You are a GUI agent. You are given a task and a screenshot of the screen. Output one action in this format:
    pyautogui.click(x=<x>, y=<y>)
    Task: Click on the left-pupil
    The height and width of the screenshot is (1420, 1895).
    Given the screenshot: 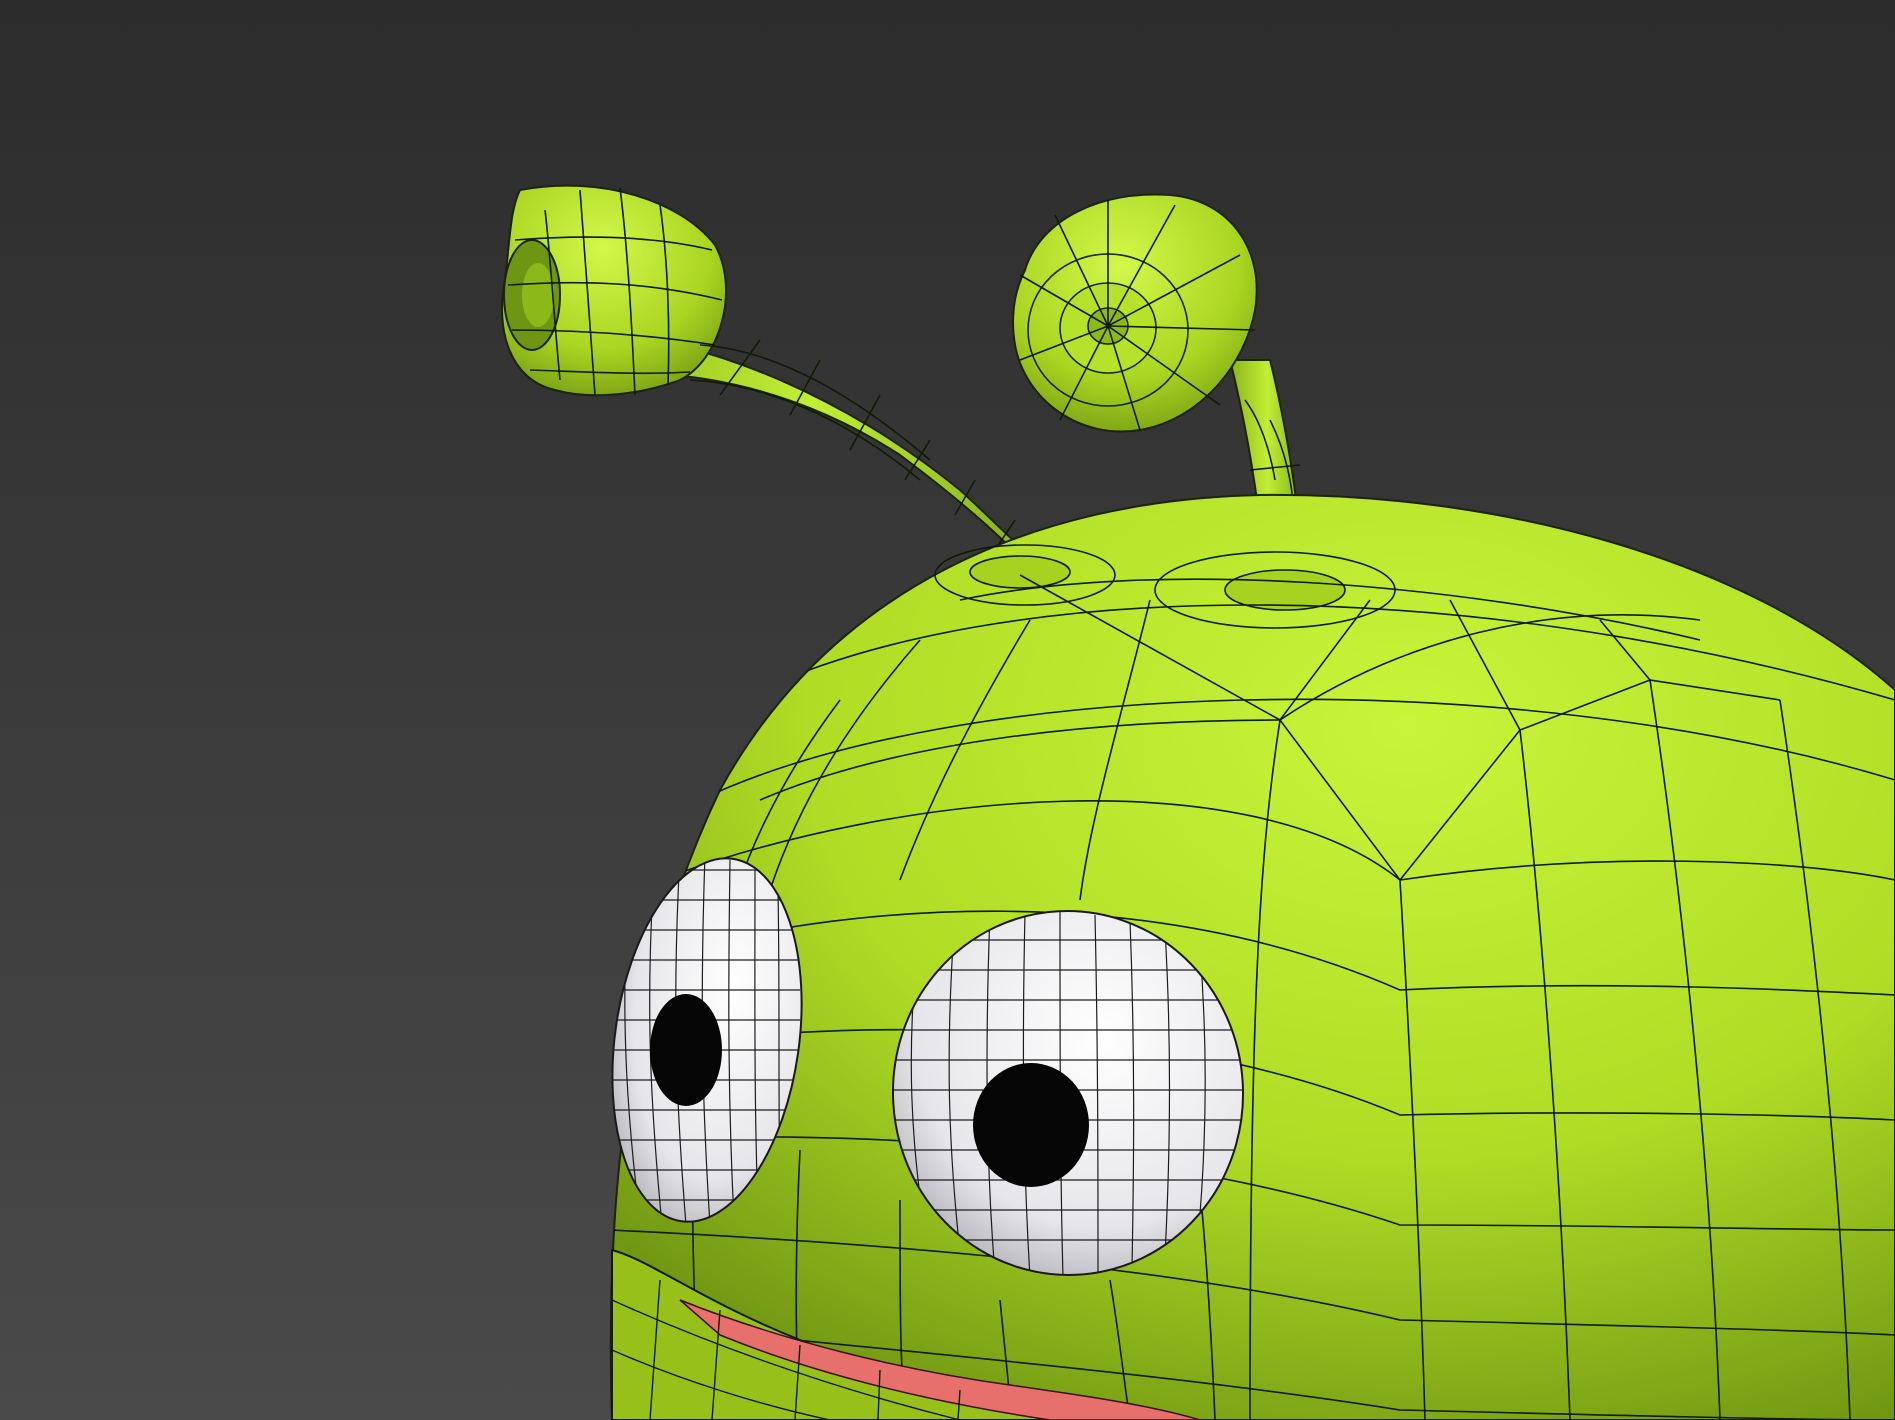 What is the action you would take?
    pyautogui.click(x=686, y=1050)
    